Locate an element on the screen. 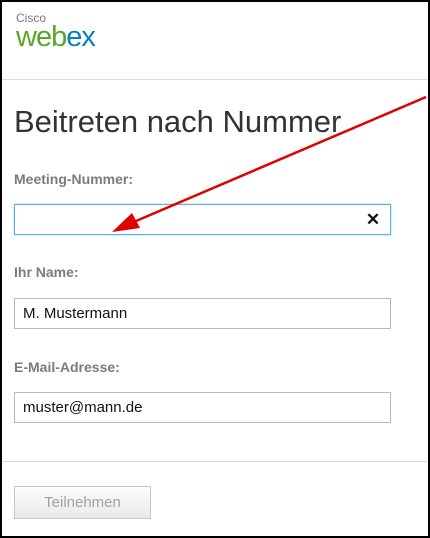 This screenshot has height=538, width=430. name-input is located at coordinates (202, 313).